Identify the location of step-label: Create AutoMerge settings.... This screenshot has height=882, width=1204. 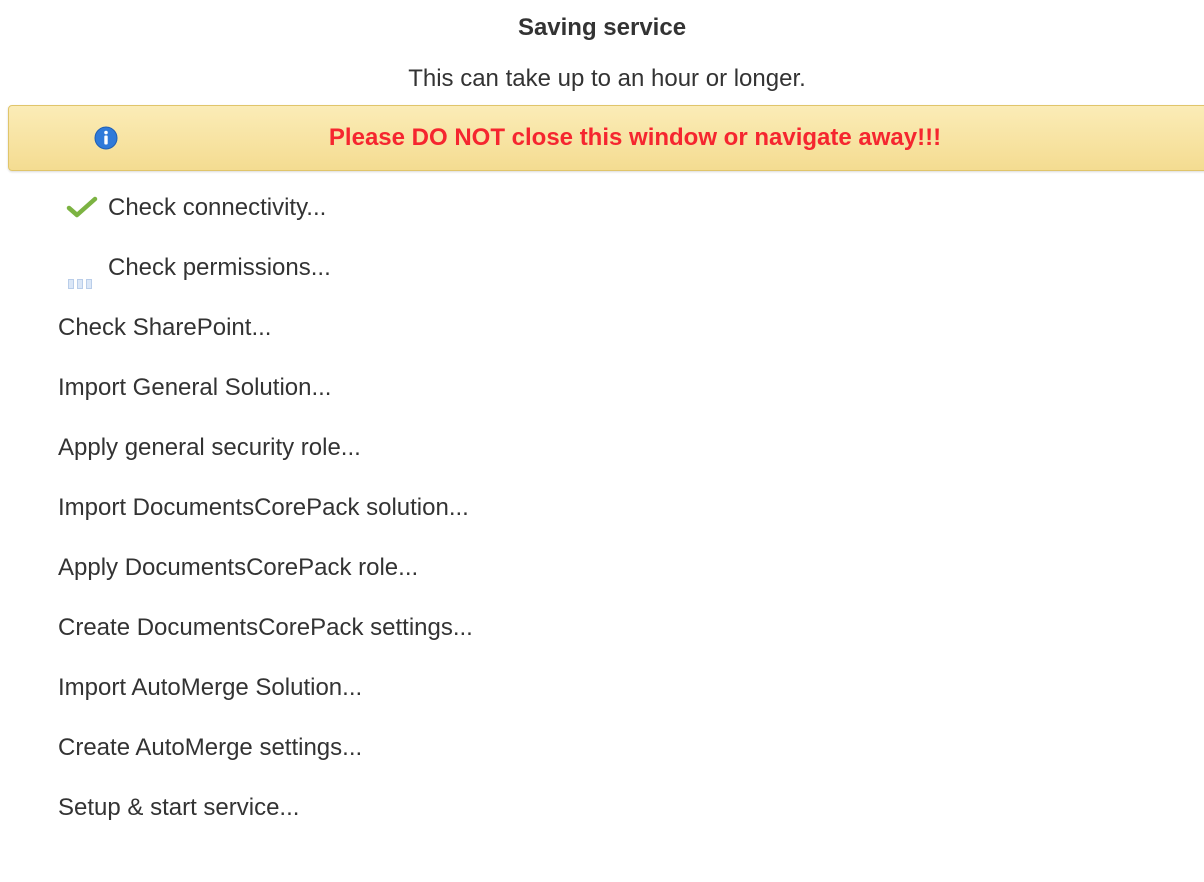
(210, 747).